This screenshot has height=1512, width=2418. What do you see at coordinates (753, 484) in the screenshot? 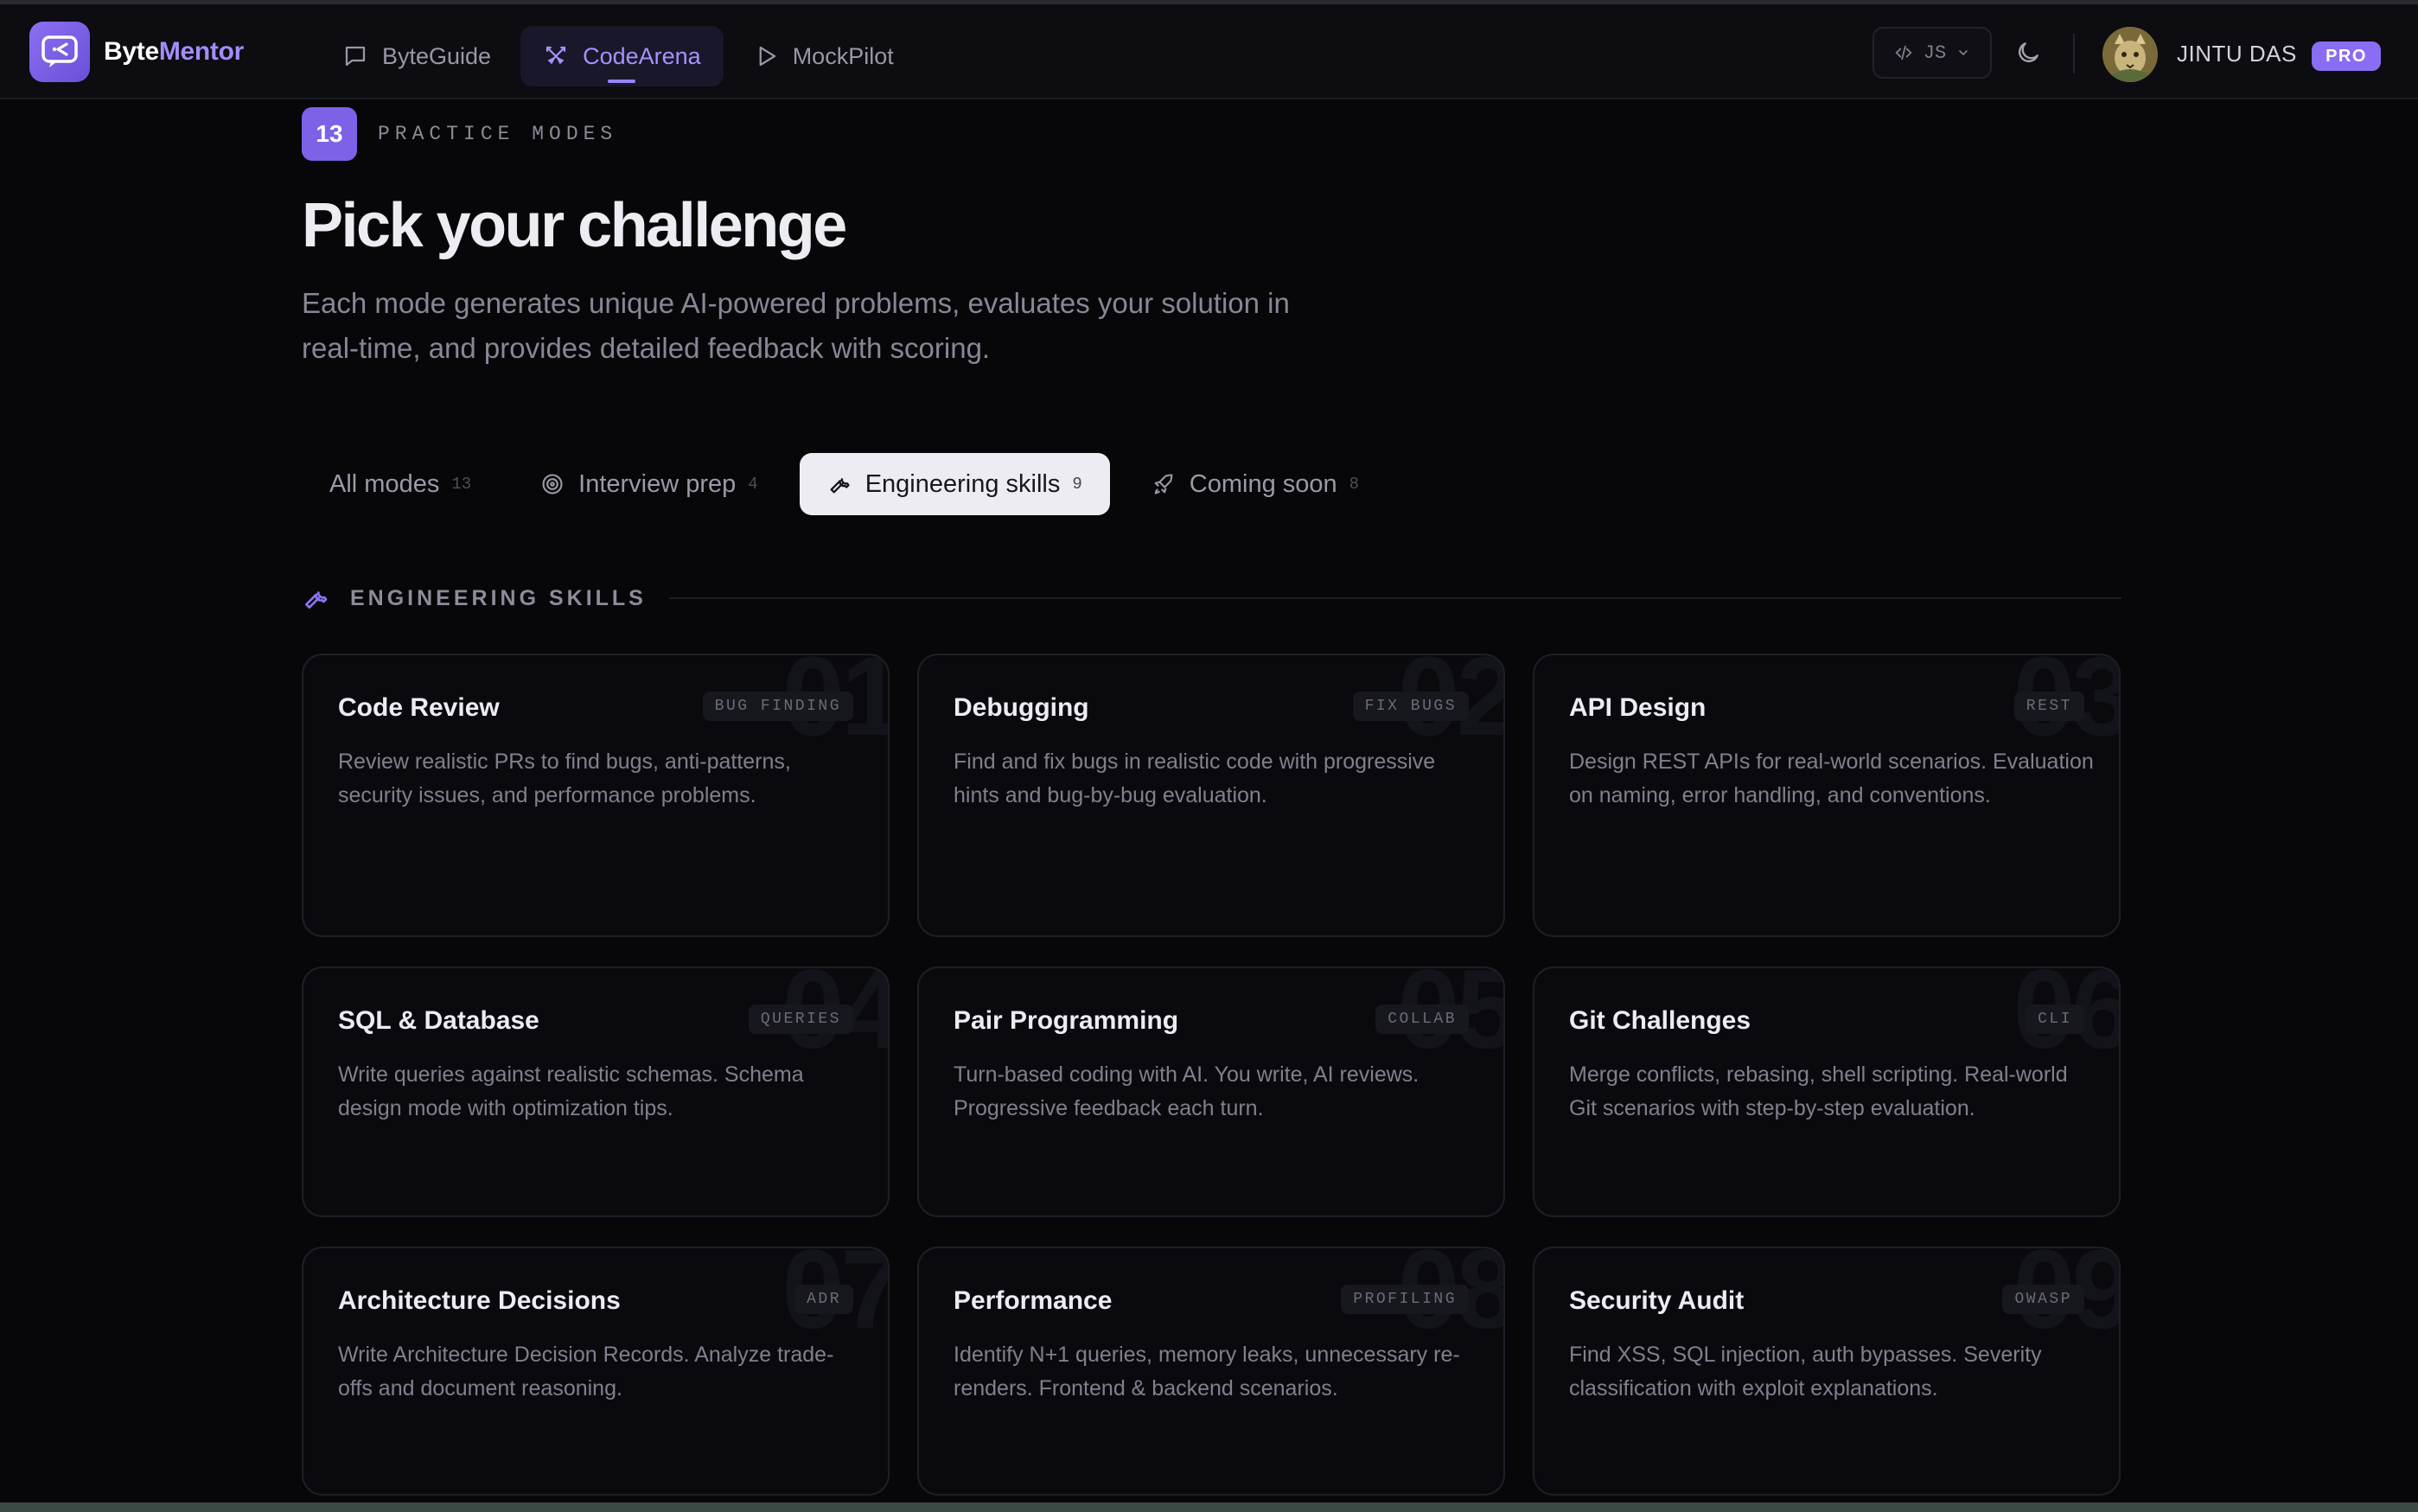
I see `filter-count: 4` at bounding box center [753, 484].